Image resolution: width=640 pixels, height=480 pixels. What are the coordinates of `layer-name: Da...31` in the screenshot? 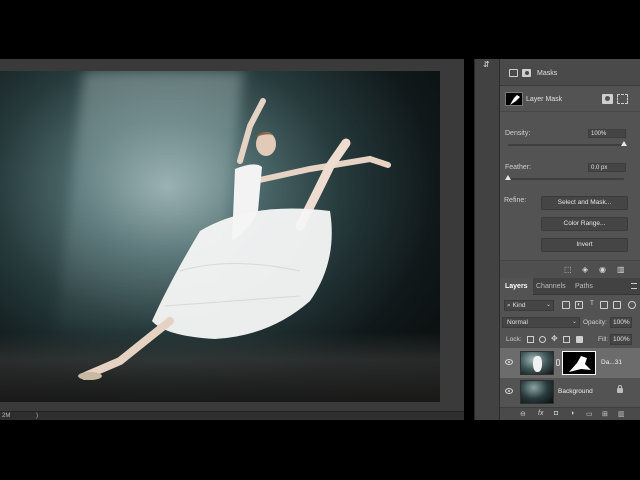 It's located at (611, 362).